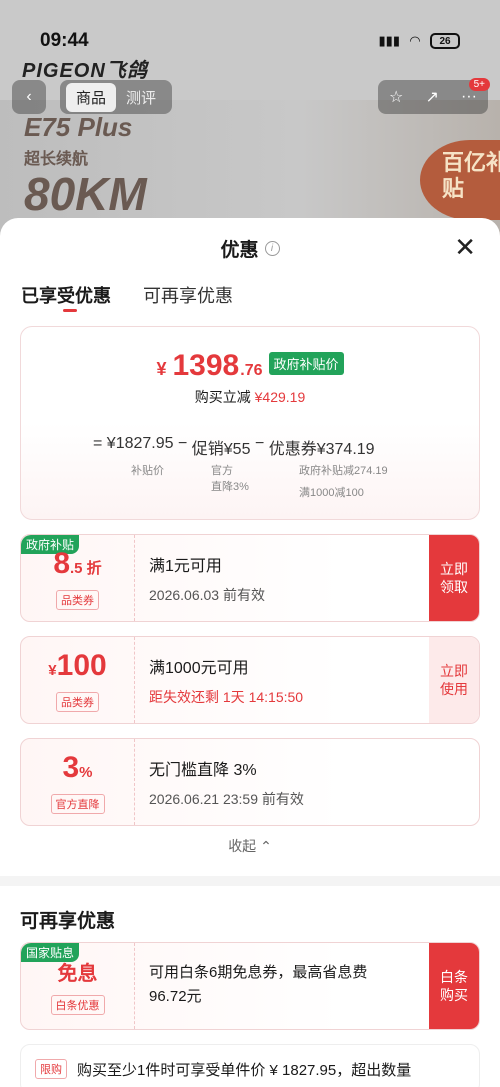 This screenshot has width=500, height=1087. Describe the element at coordinates (77, 974) in the screenshot. I see `offer-big-value: 免息` at that location.